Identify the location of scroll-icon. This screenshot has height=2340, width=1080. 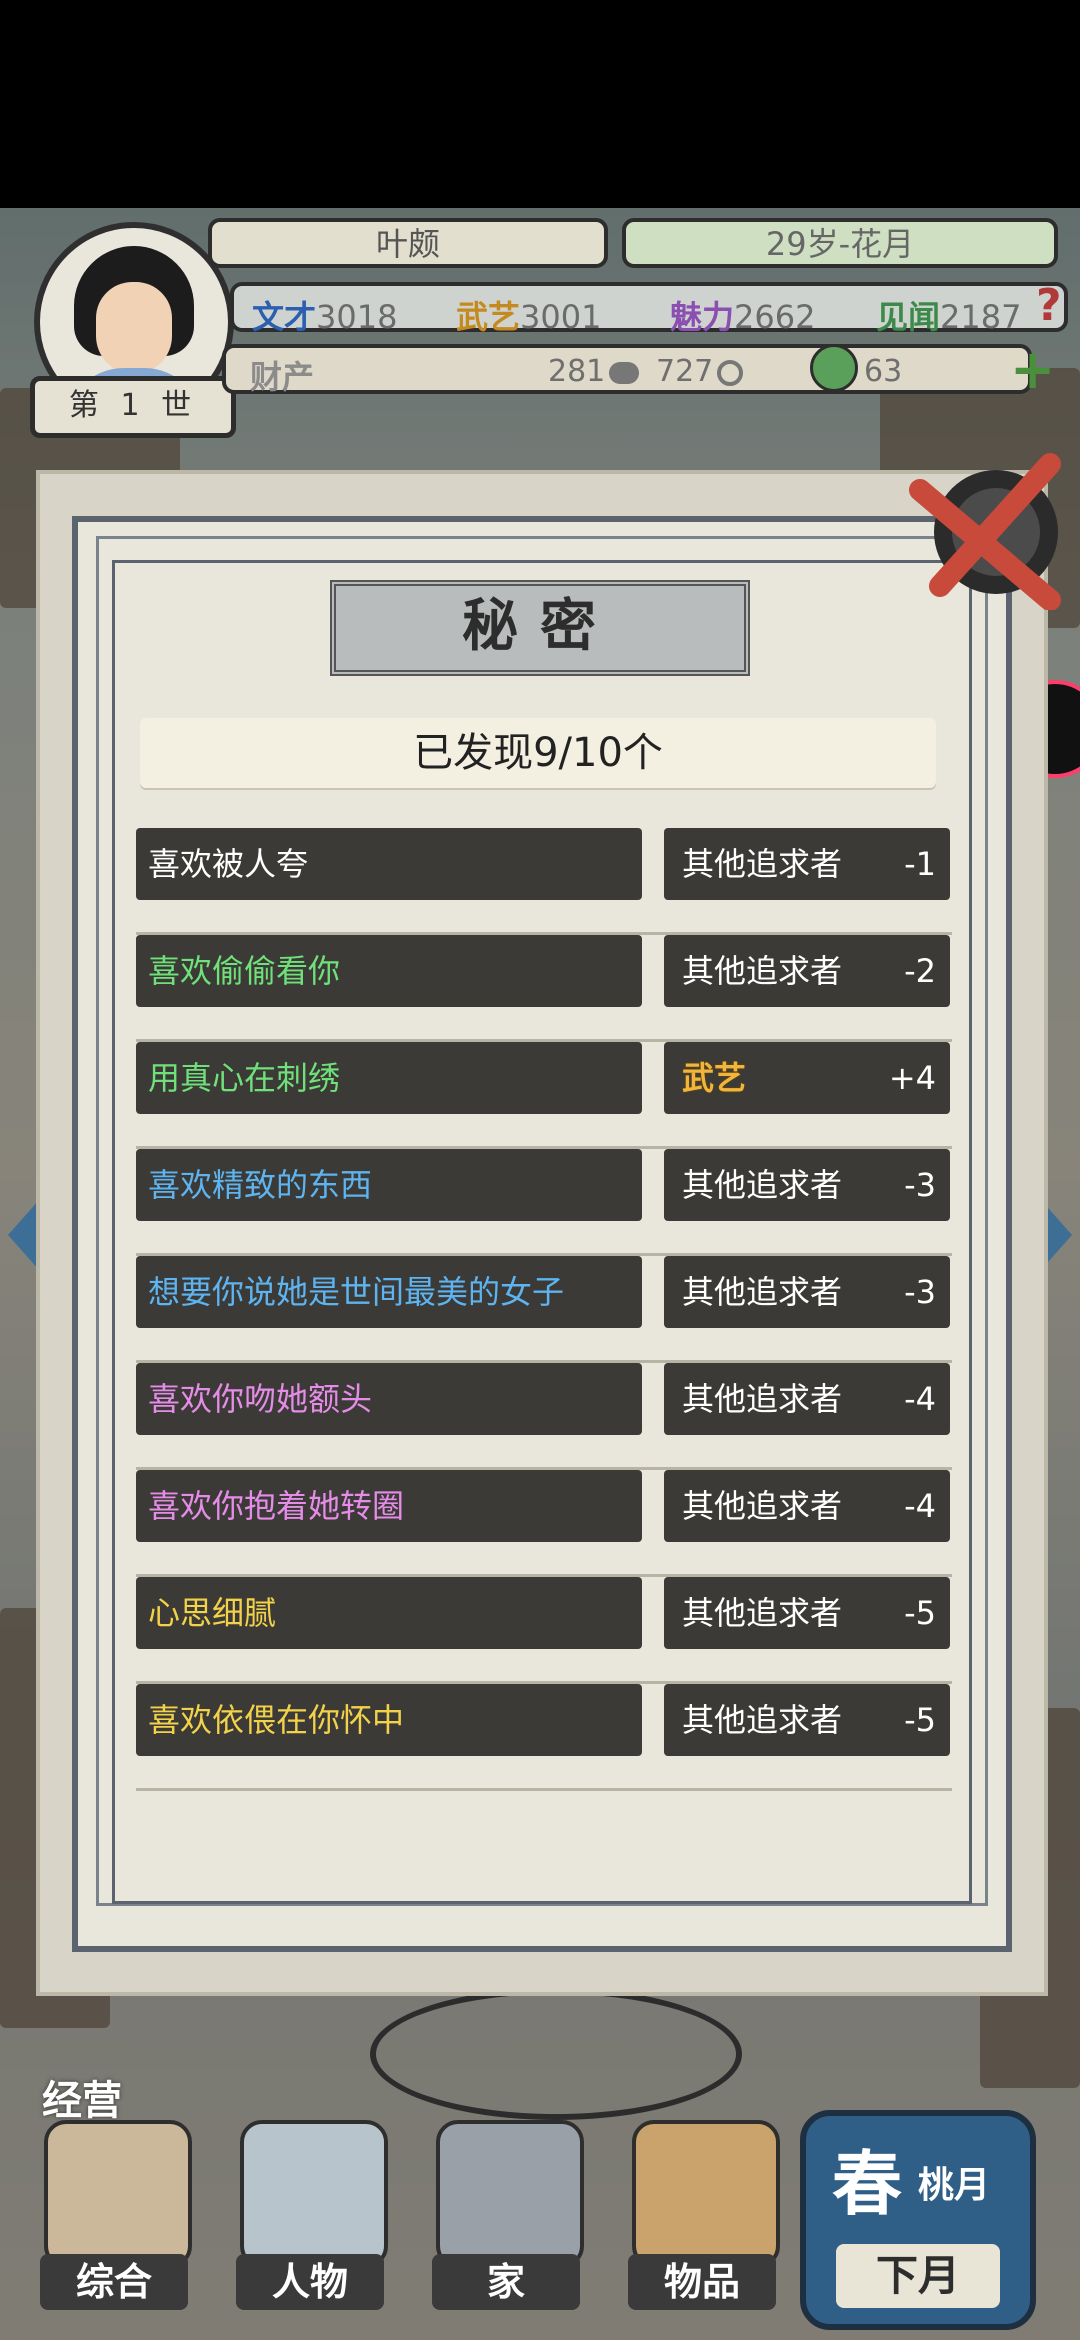
(118, 2194).